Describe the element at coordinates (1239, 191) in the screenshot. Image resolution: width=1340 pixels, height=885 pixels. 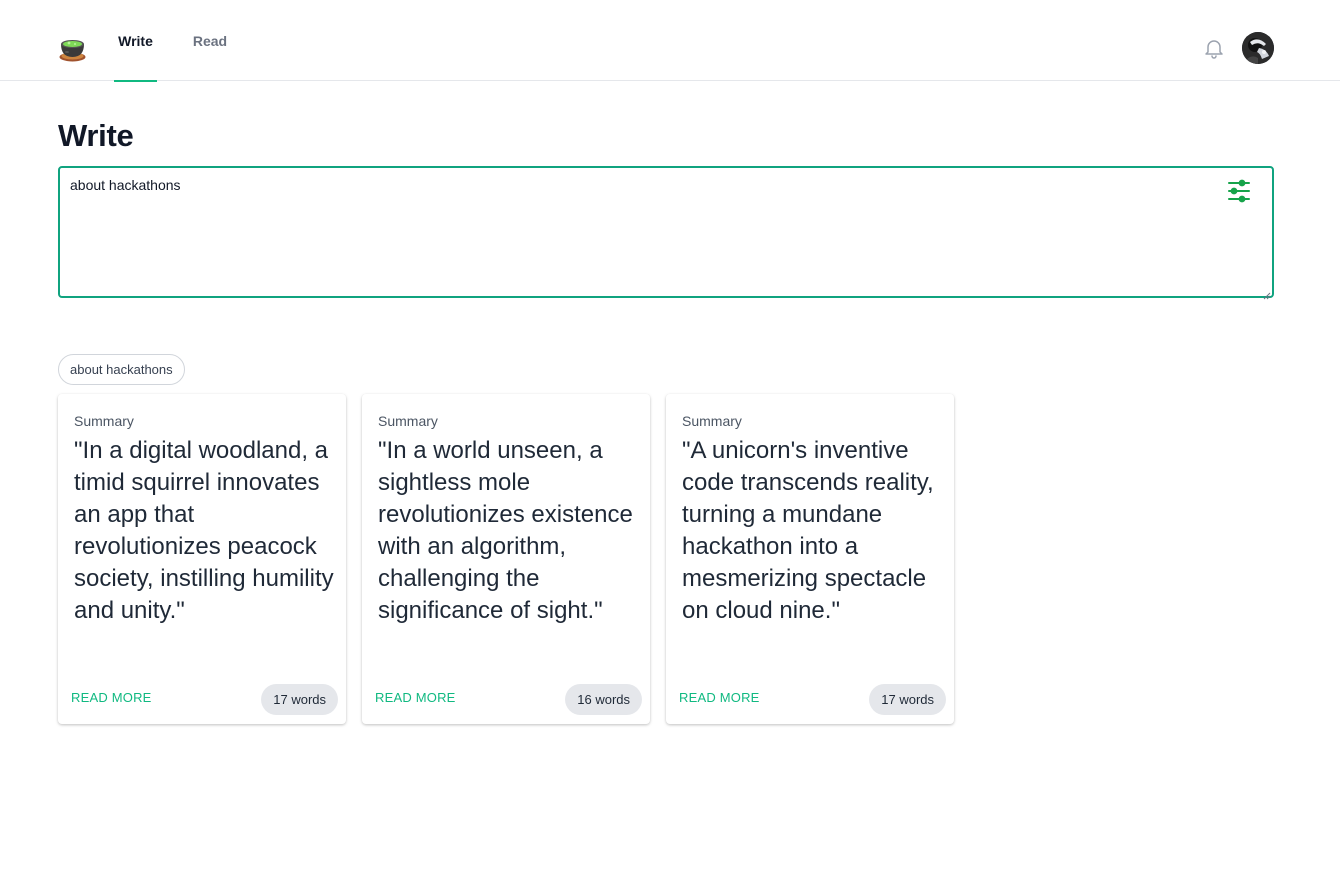
I see `sliders-icon` at that location.